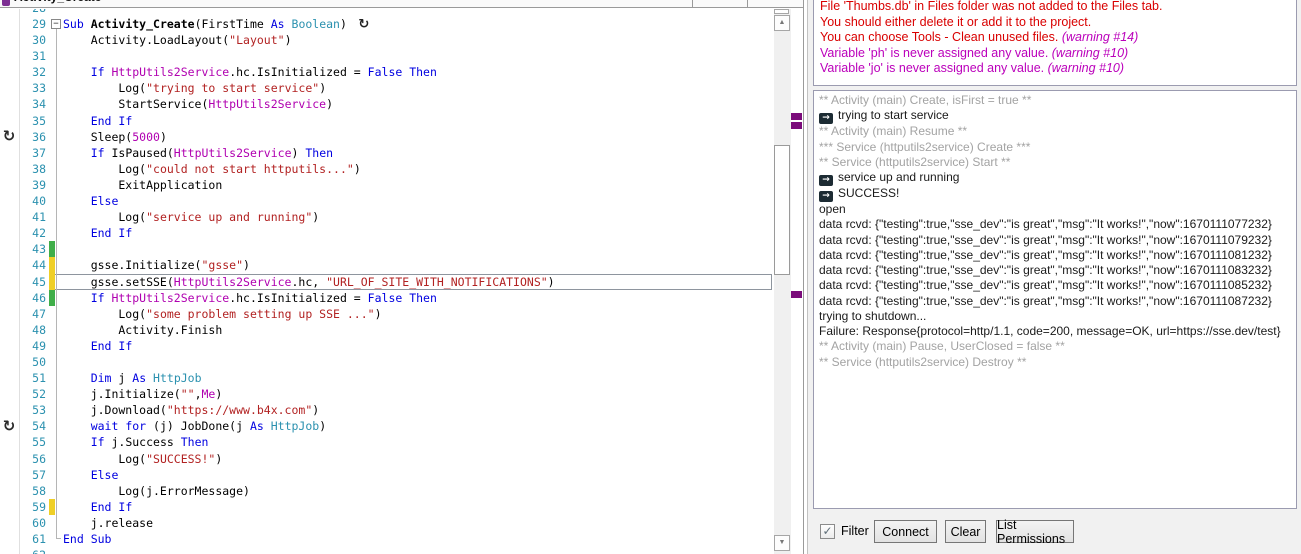 This screenshot has height=554, width=1301. Describe the element at coordinates (387, 362) in the screenshot. I see `code-line: 50` at that location.